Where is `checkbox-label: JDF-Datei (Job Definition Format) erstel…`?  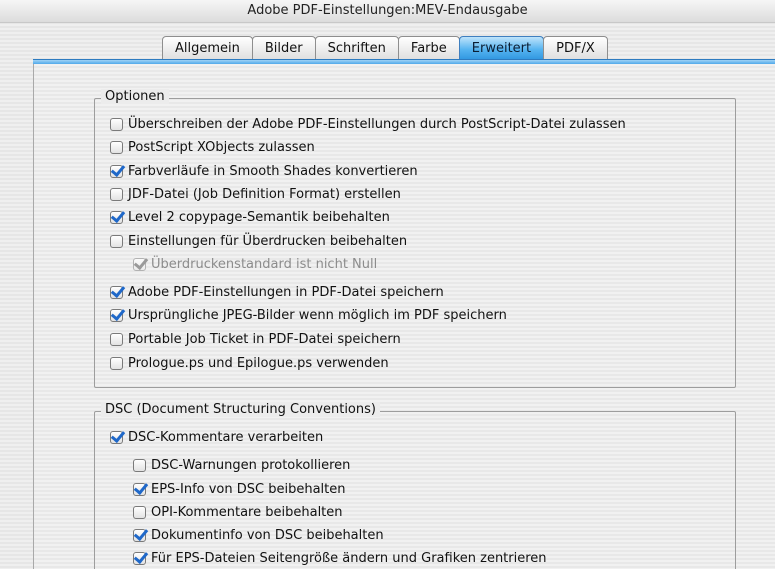 checkbox-label: JDF-Datei (Job Definition Format) erstel… is located at coordinates (264, 194).